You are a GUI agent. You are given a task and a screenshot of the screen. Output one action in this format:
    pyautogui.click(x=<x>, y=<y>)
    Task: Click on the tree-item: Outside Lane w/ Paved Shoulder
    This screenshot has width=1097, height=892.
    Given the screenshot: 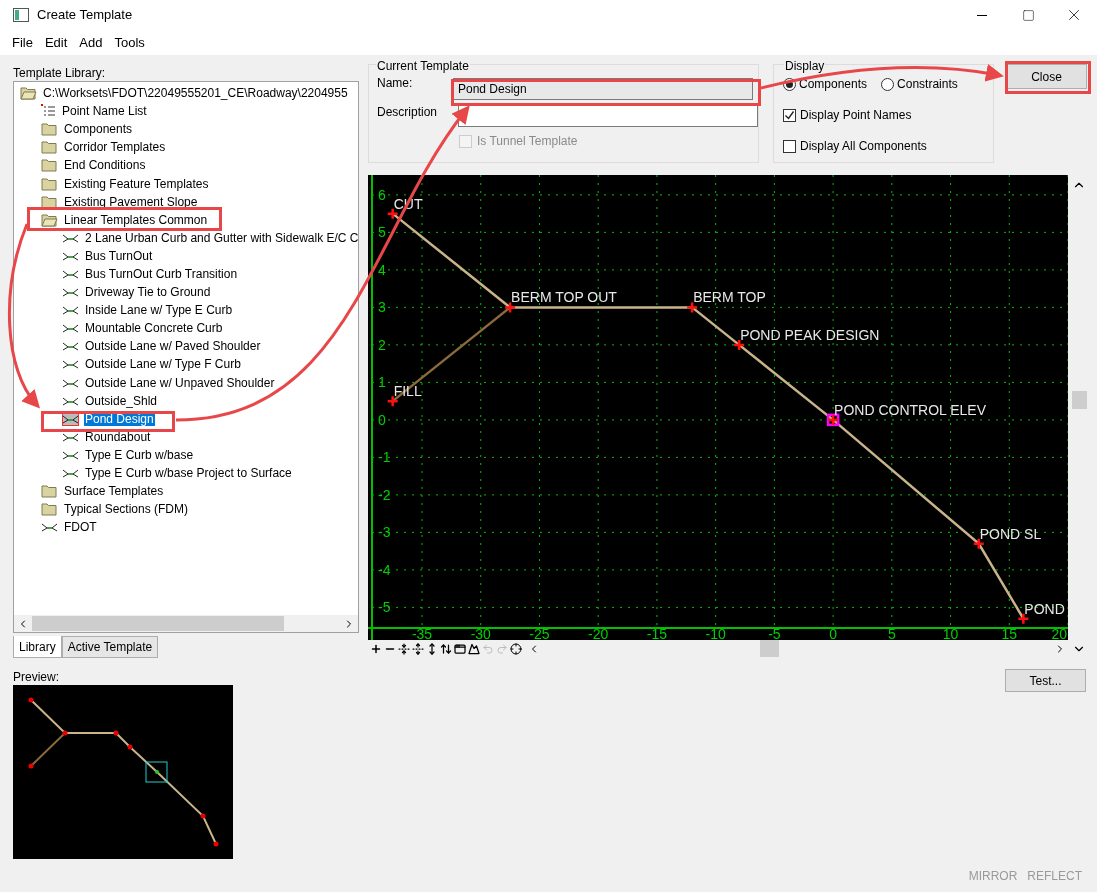 What is the action you would take?
    pyautogui.click(x=173, y=346)
    